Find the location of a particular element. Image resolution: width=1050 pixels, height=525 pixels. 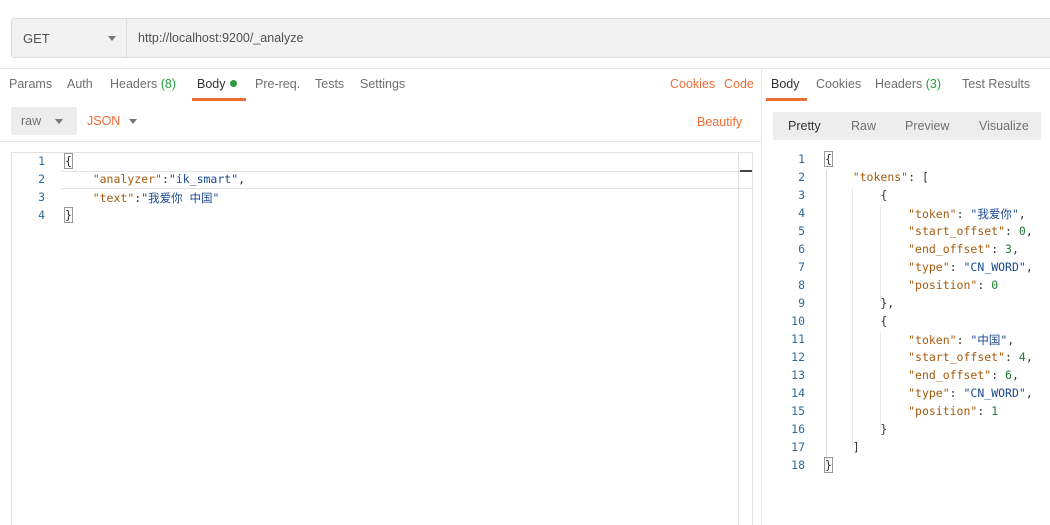

line-number: 18 is located at coordinates (798, 465).